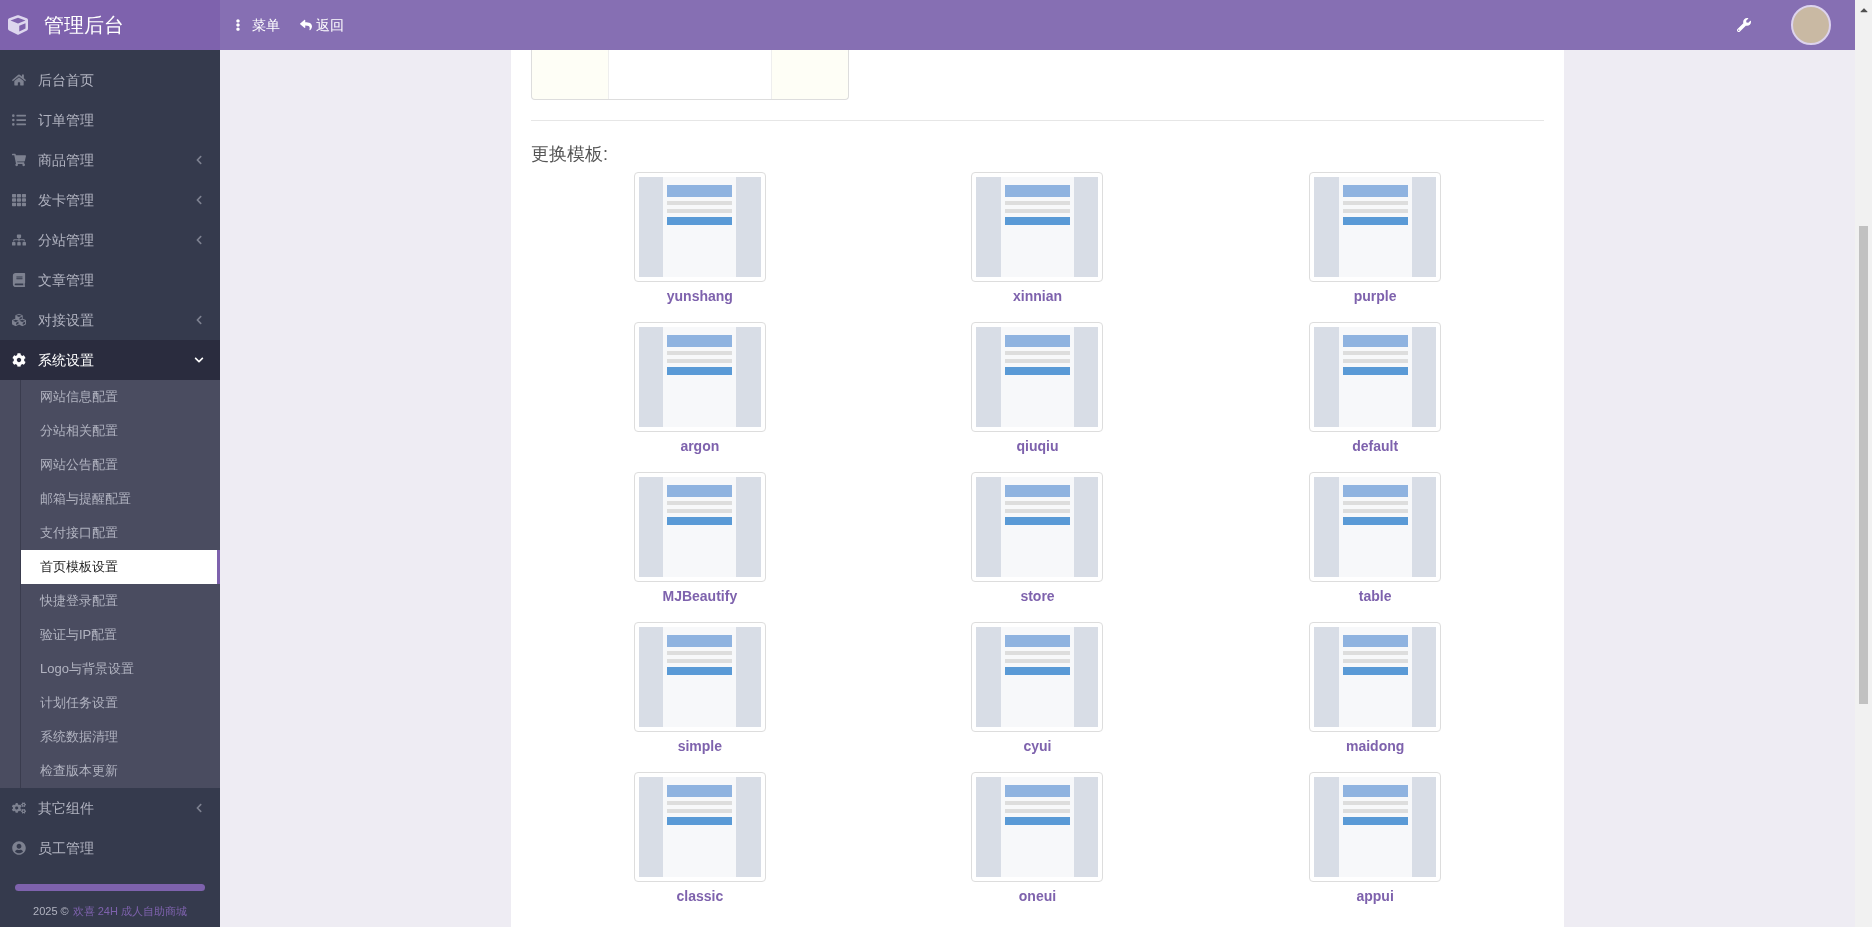 The height and width of the screenshot is (927, 1872). What do you see at coordinates (66, 200) in the screenshot?
I see `sidebar-label: 发卡管理` at bounding box center [66, 200].